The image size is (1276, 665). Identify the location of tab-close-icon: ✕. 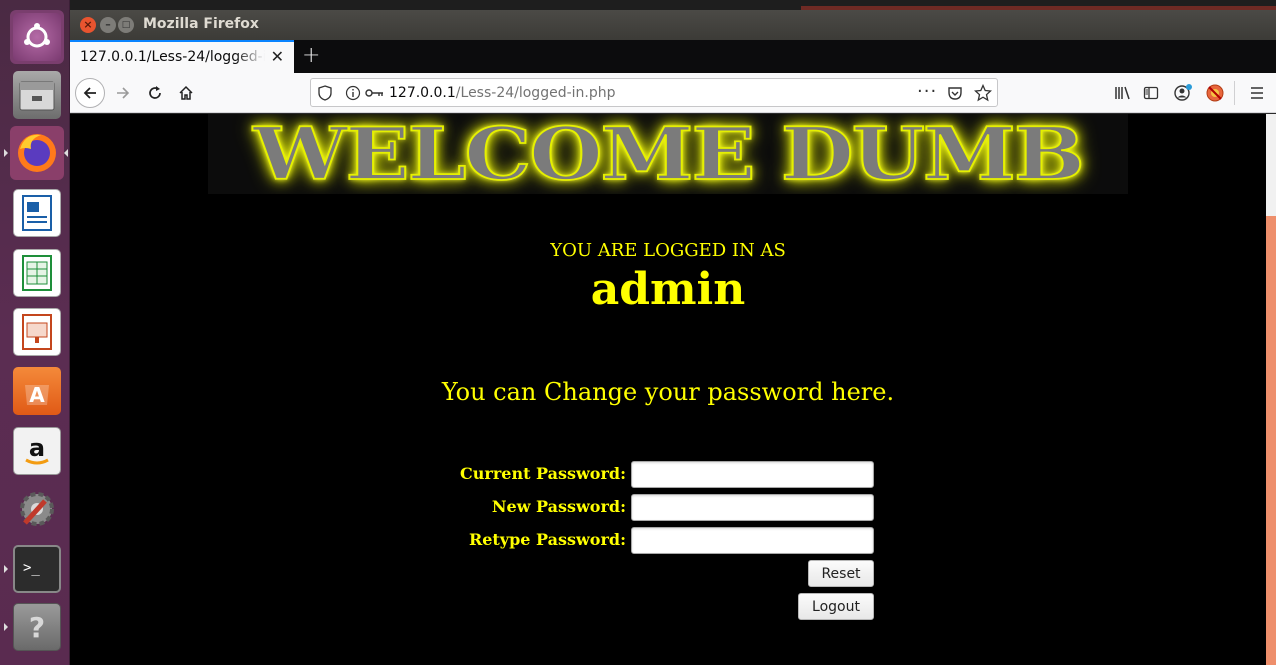
(277, 56).